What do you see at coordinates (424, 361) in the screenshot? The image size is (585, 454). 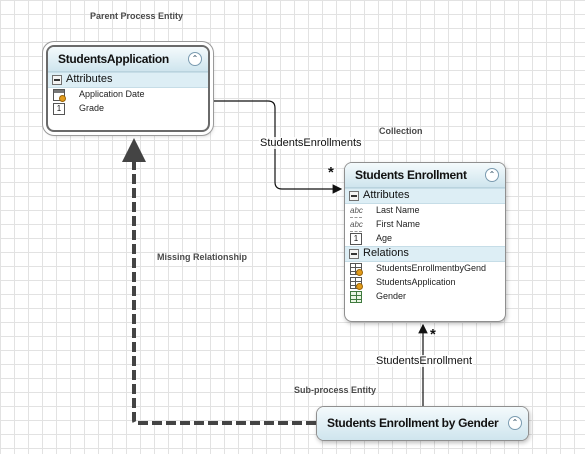 I see `students-enrollment-label: StudentsEnrollment` at bounding box center [424, 361].